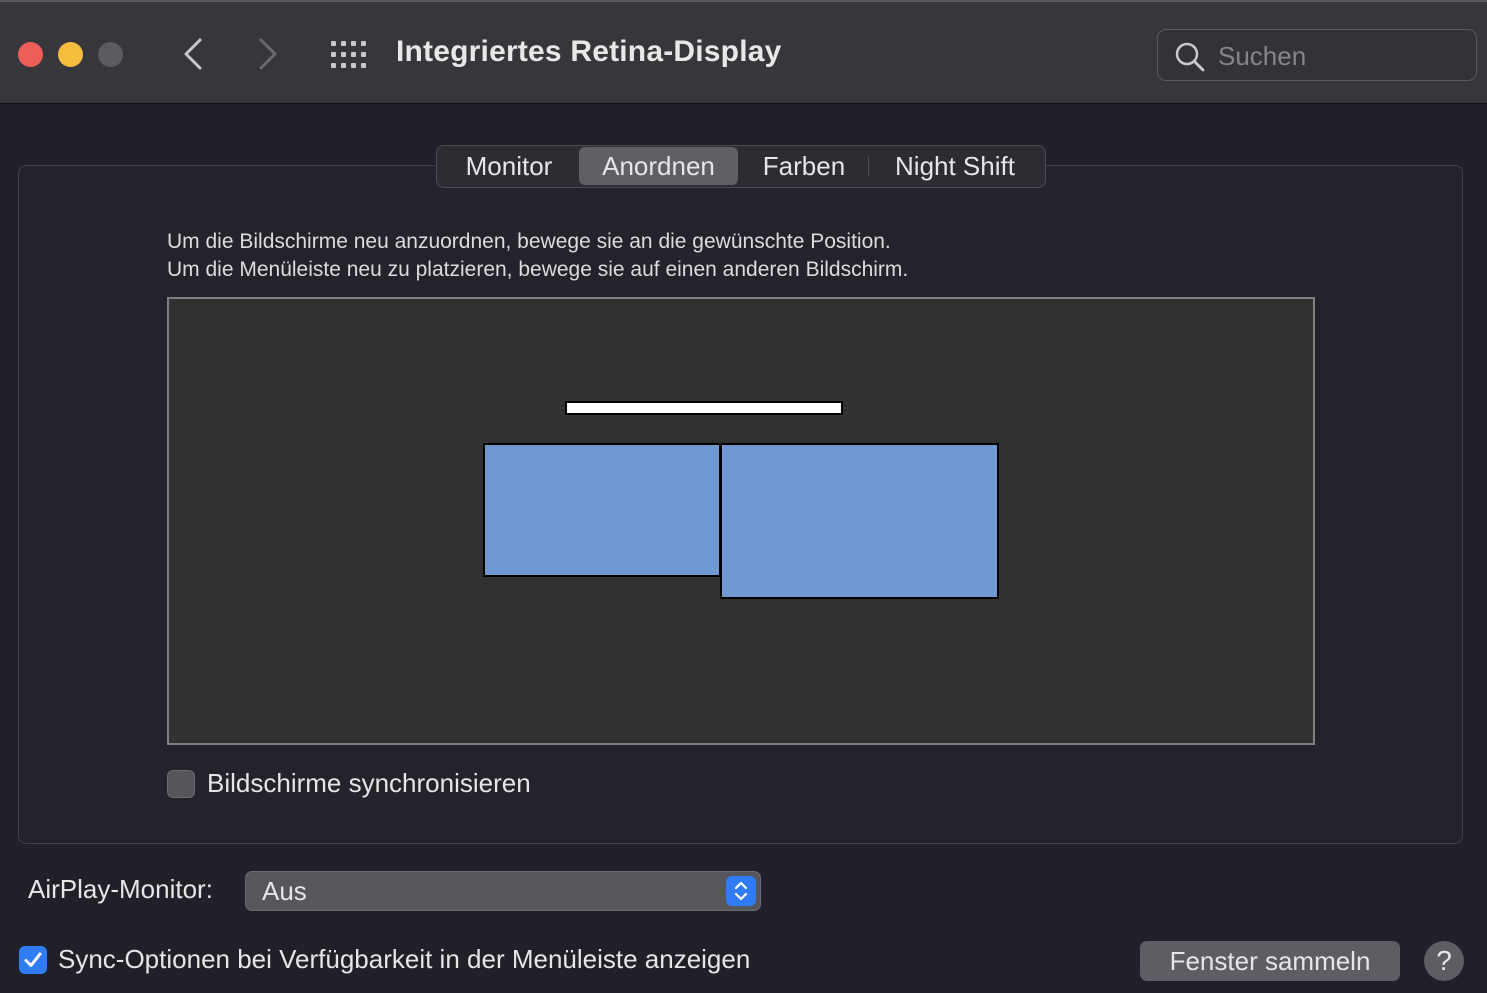  Describe the element at coordinates (658, 166) in the screenshot. I see `tab-anordnen: Anordnen` at that location.